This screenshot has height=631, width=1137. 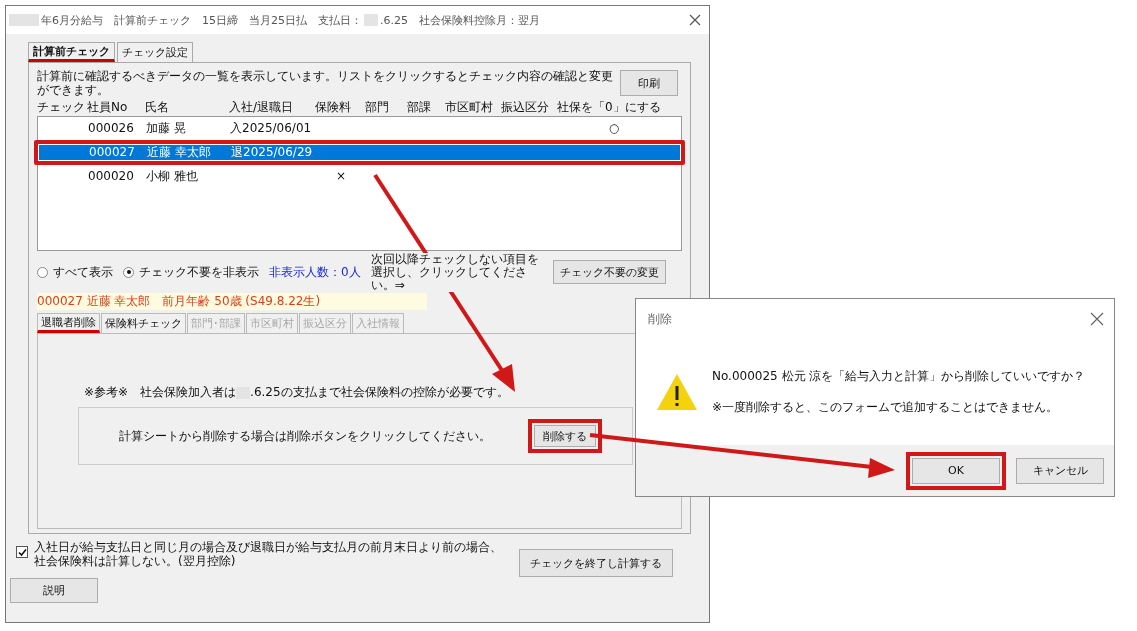 What do you see at coordinates (187, 107) in the screenshot?
I see `column-header: 氏名` at bounding box center [187, 107].